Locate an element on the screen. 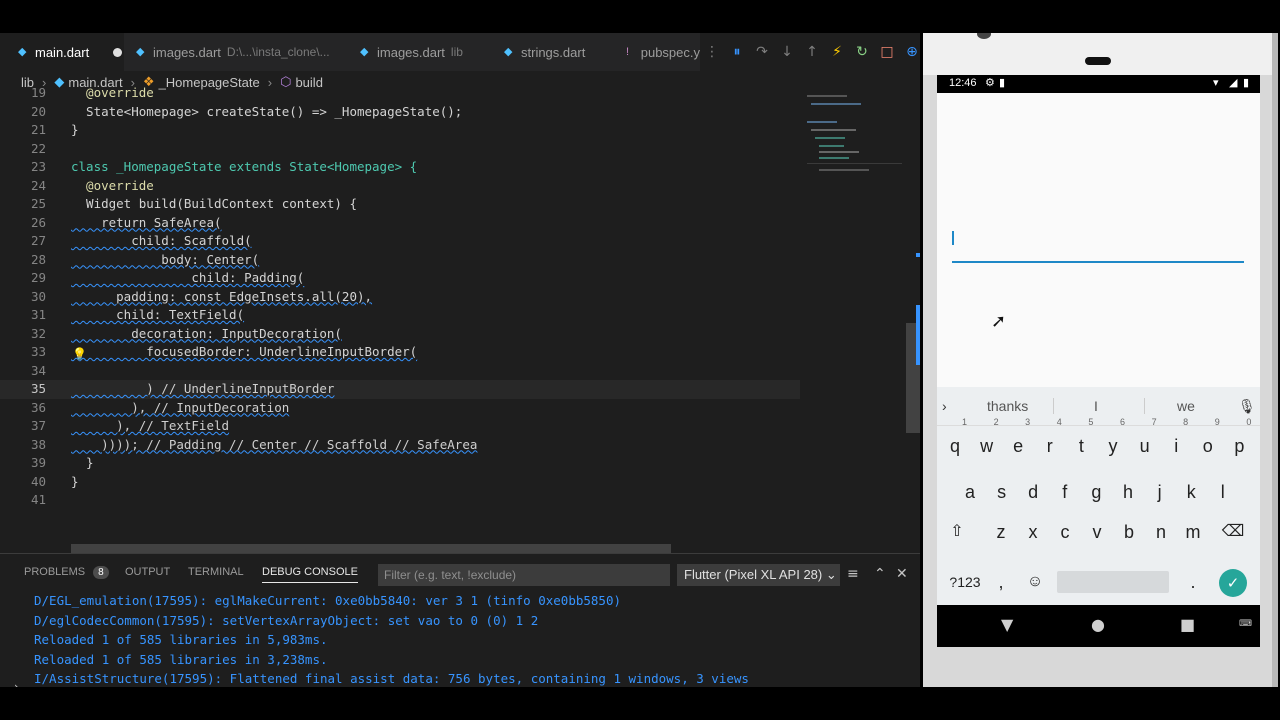  lightbulb-icon: 💡 is located at coordinates (79, 353).